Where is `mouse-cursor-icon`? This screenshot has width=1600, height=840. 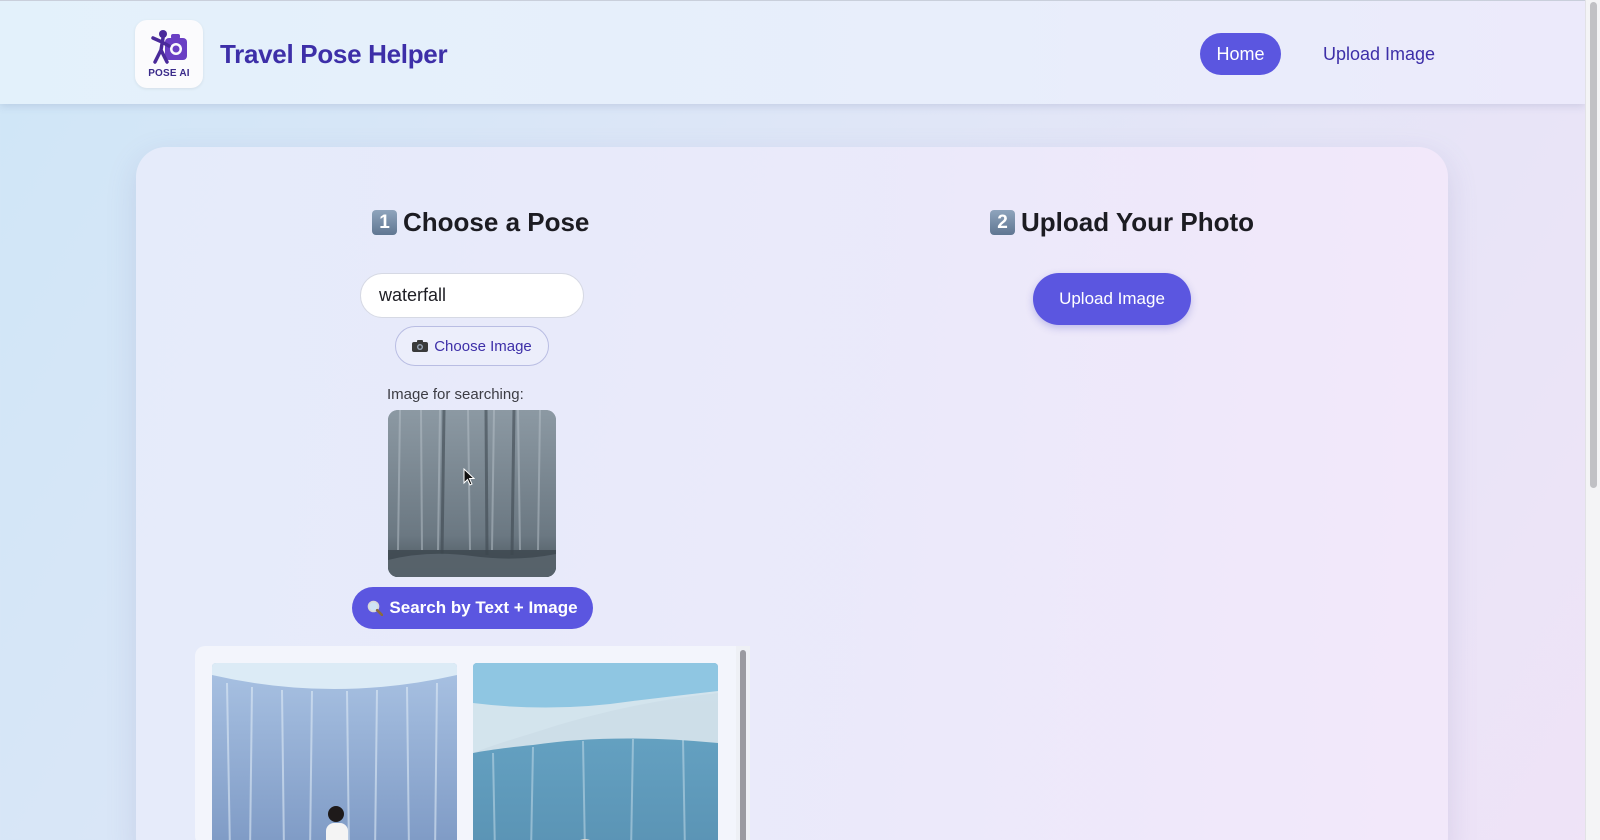 mouse-cursor-icon is located at coordinates (469, 477).